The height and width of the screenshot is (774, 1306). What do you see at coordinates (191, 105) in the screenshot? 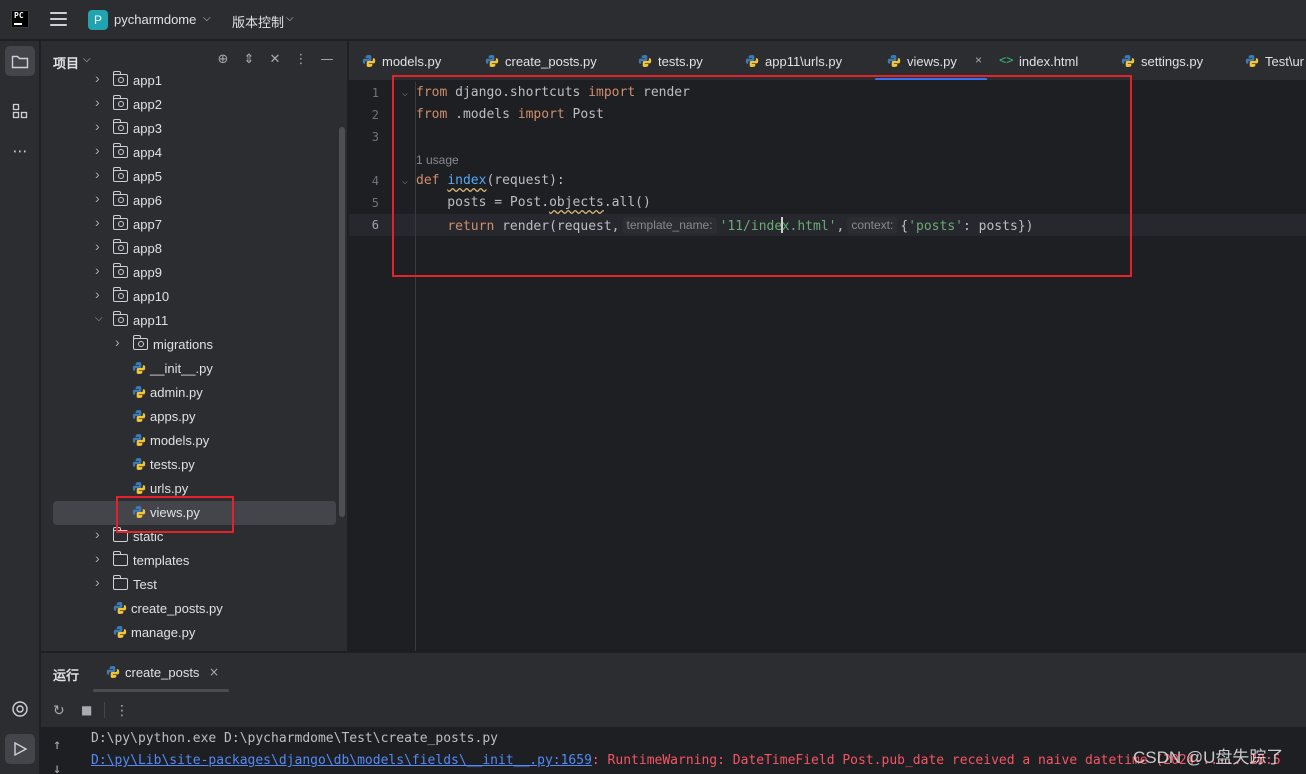
I see `tree-item: › app2` at bounding box center [191, 105].